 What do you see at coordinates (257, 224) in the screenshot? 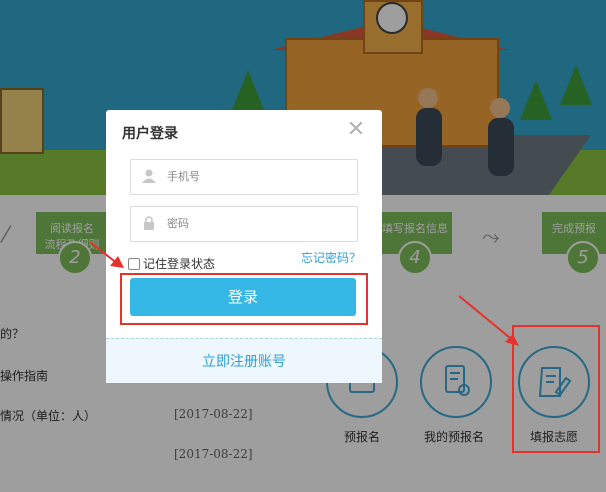
I see `password-input` at bounding box center [257, 224].